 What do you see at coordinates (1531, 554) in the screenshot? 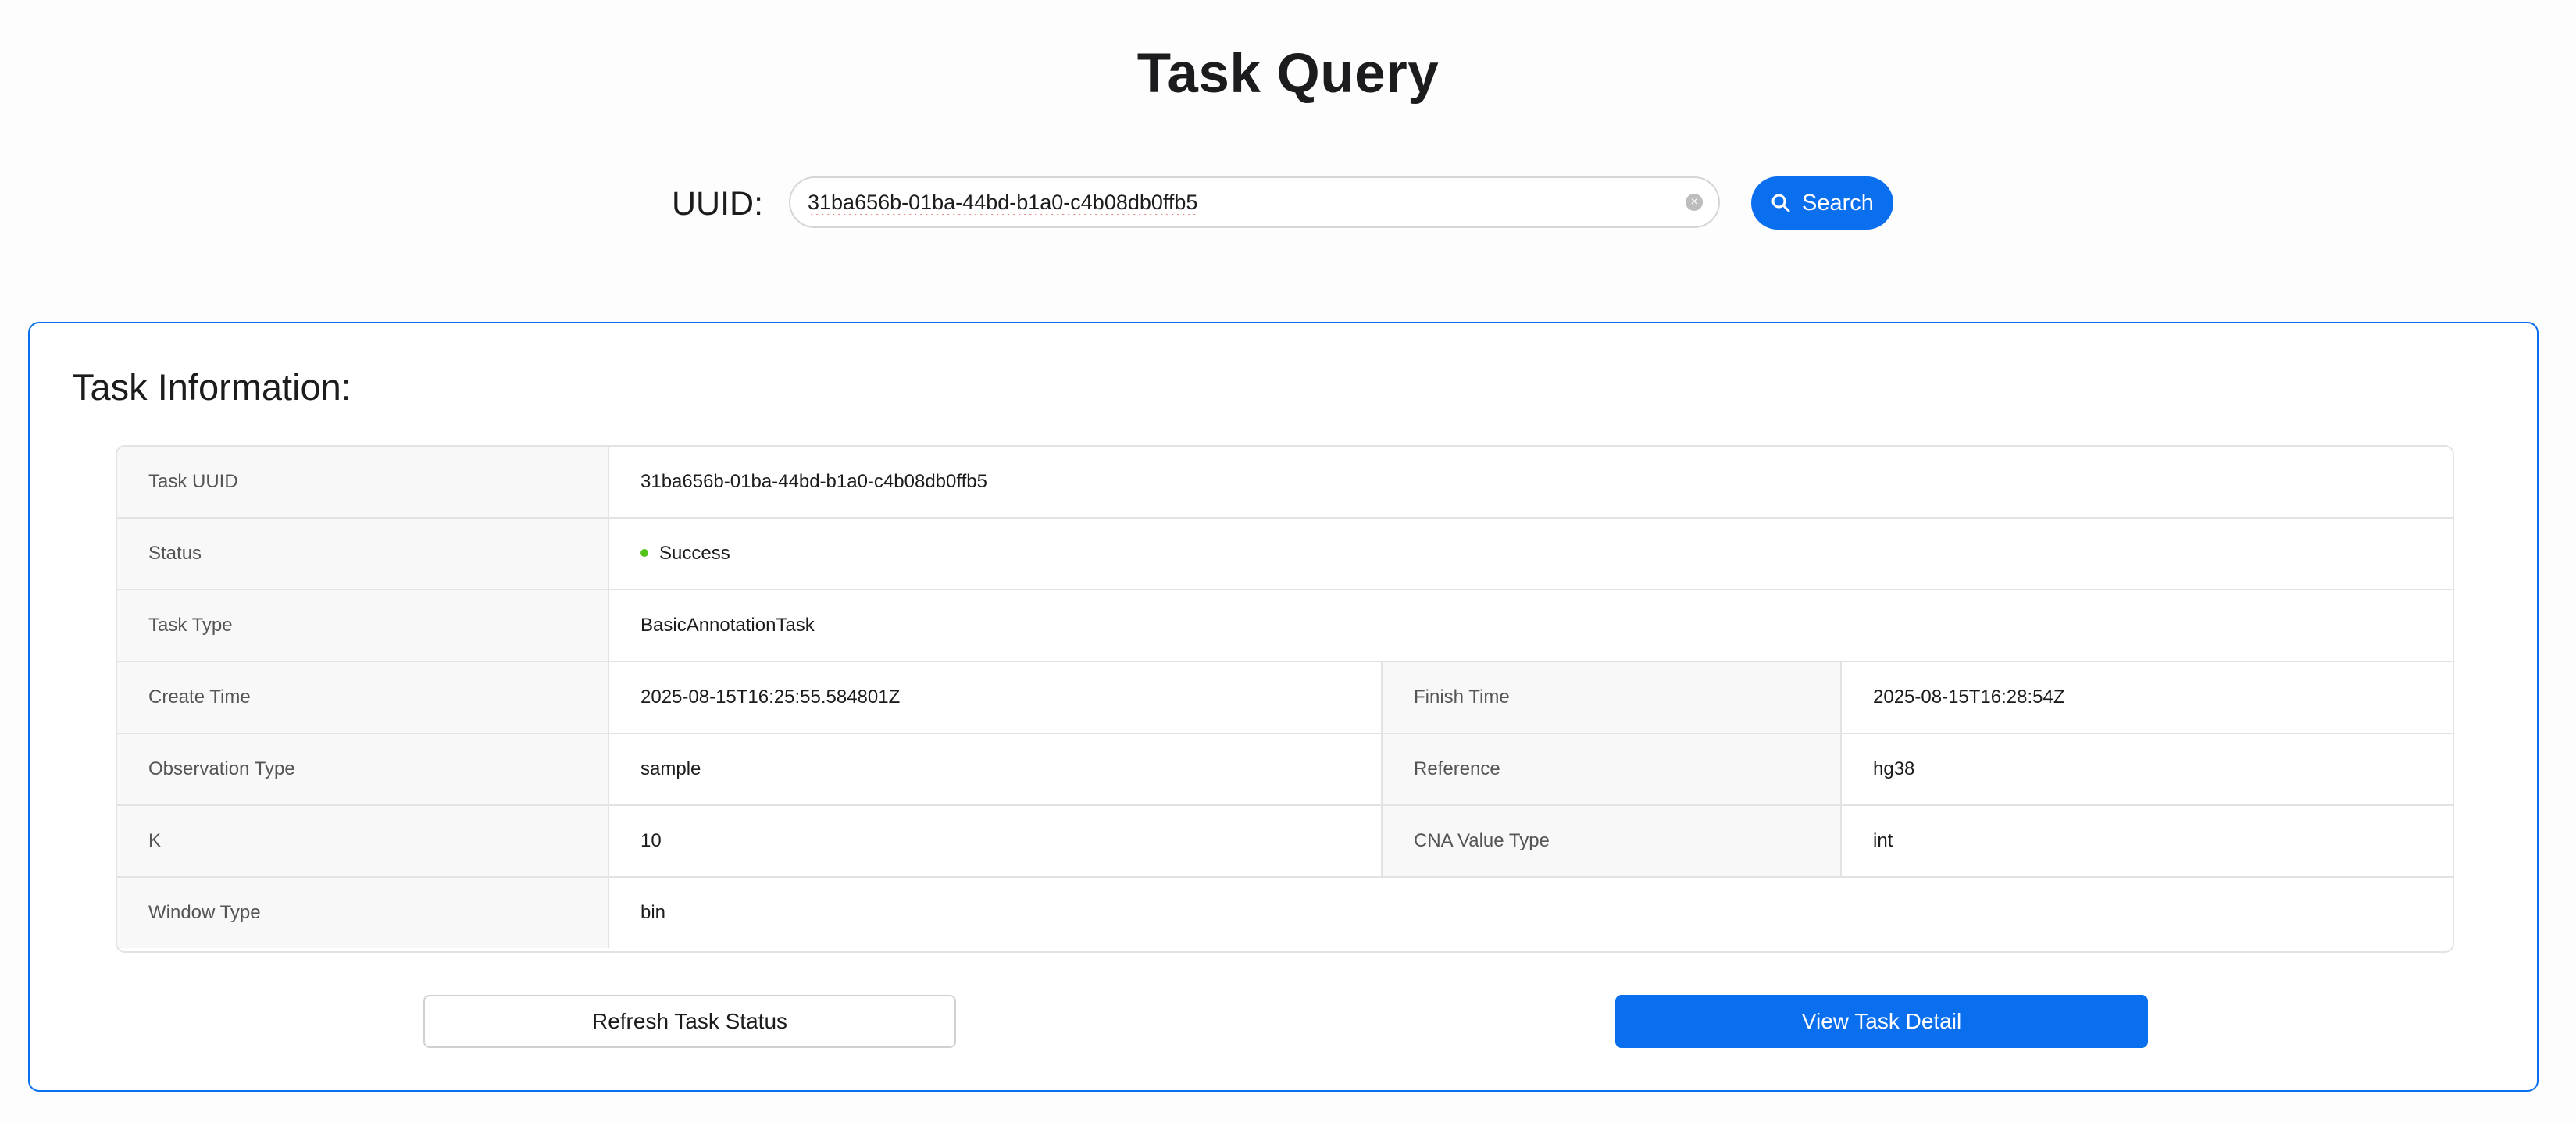
I see `status-value-cell: Success` at bounding box center [1531, 554].